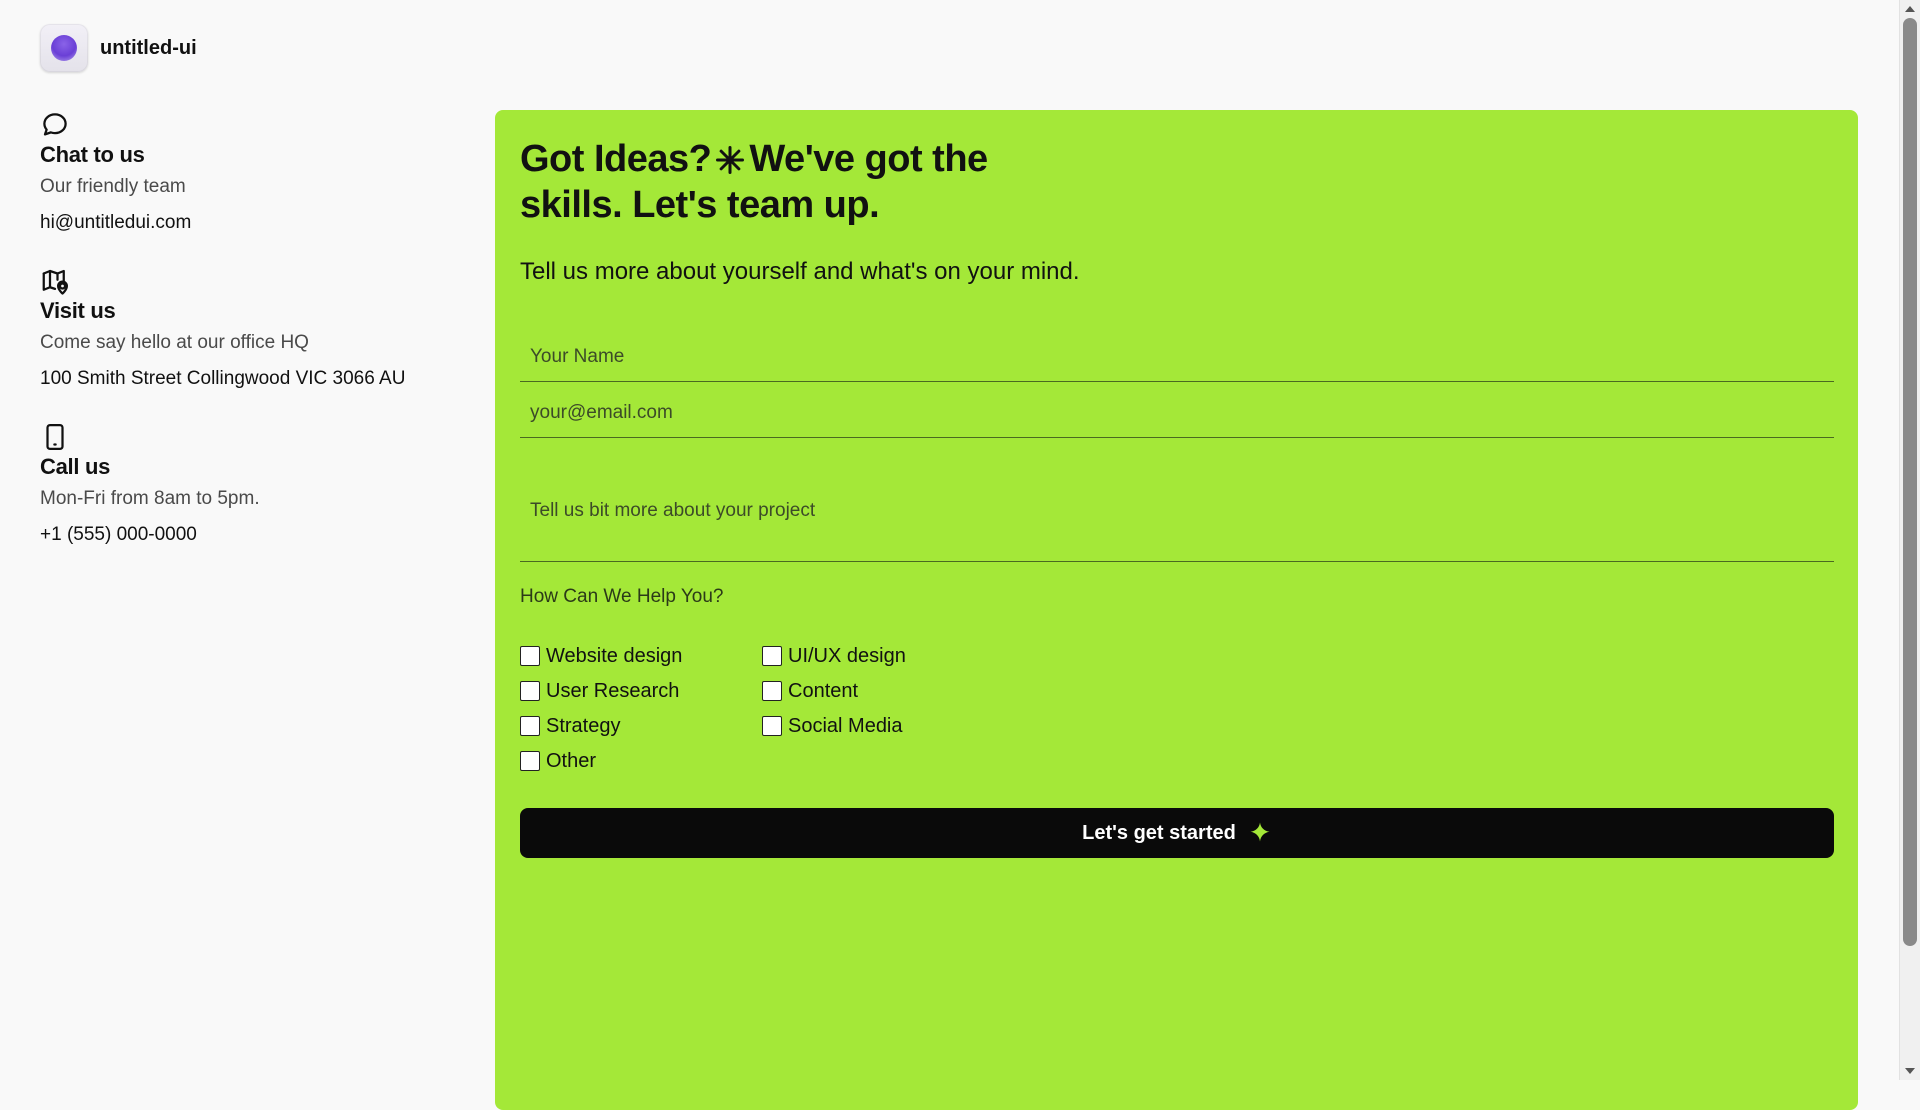 The height and width of the screenshot is (1110, 1920). What do you see at coordinates (1910, 1071) in the screenshot?
I see `scroll-down-icon` at bounding box center [1910, 1071].